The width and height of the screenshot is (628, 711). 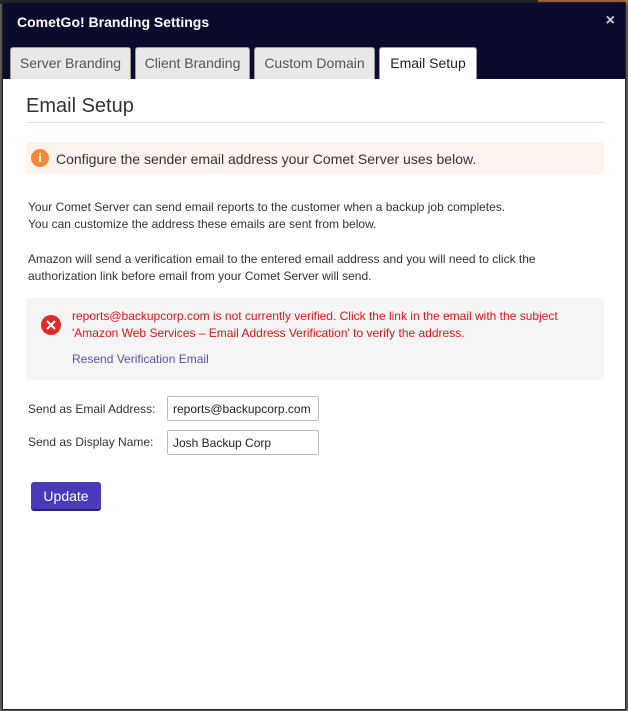 I want to click on display-name-label: Send as Display Name:, so click(x=91, y=442).